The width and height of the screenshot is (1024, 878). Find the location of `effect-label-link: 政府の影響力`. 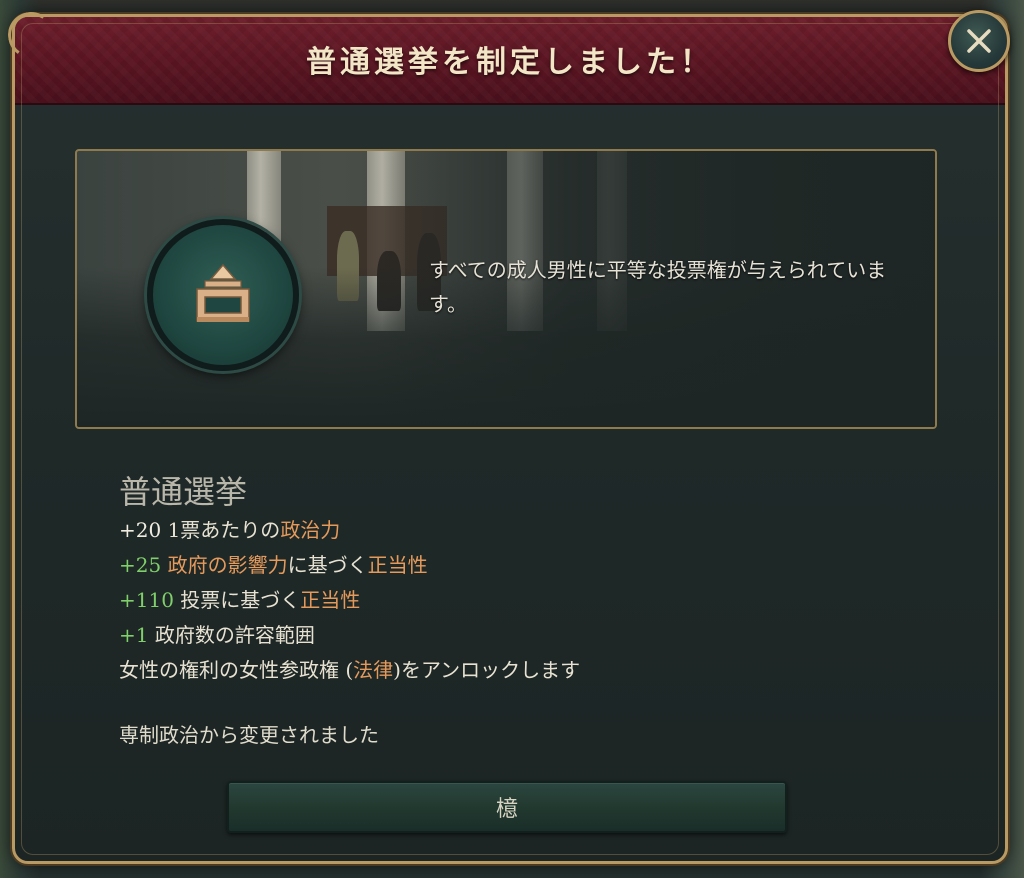

effect-label-link: 政府の影響力 is located at coordinates (228, 565).